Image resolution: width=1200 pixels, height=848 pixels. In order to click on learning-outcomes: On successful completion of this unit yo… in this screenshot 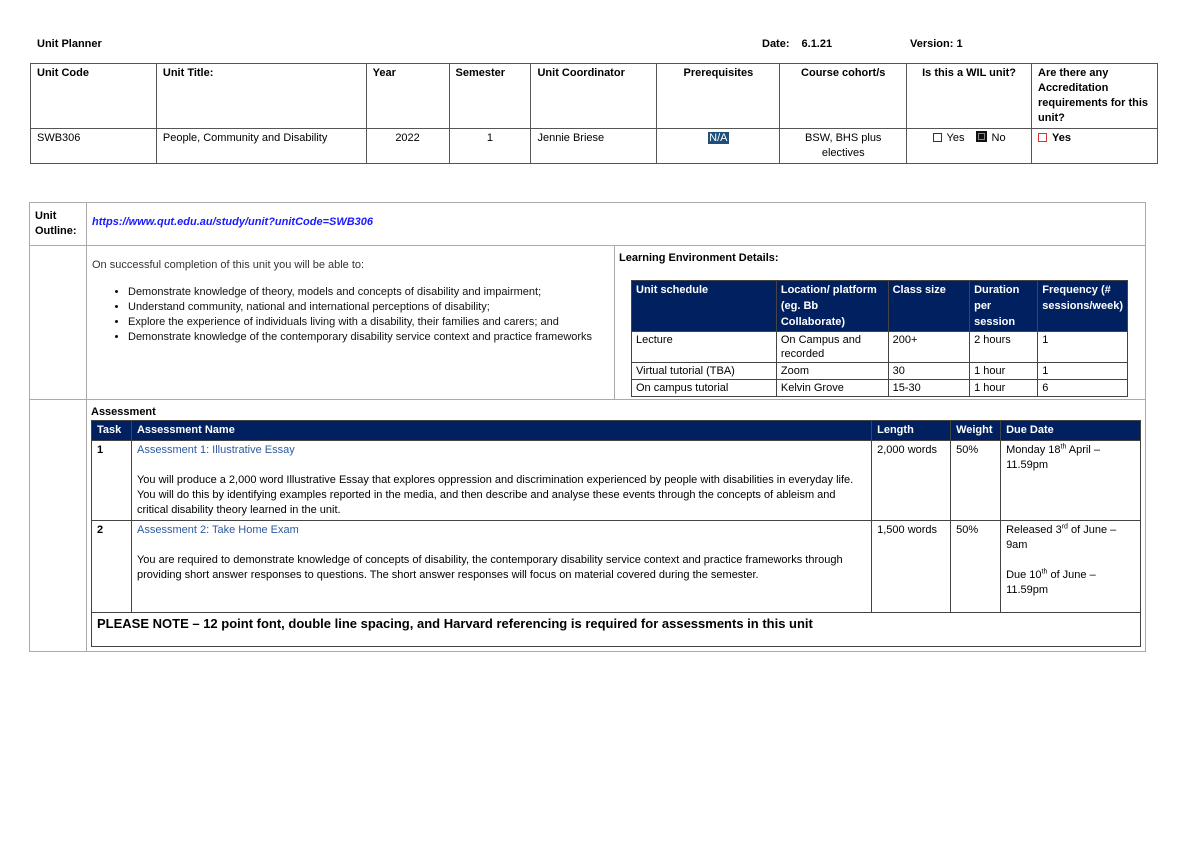, I will do `click(350, 322)`.